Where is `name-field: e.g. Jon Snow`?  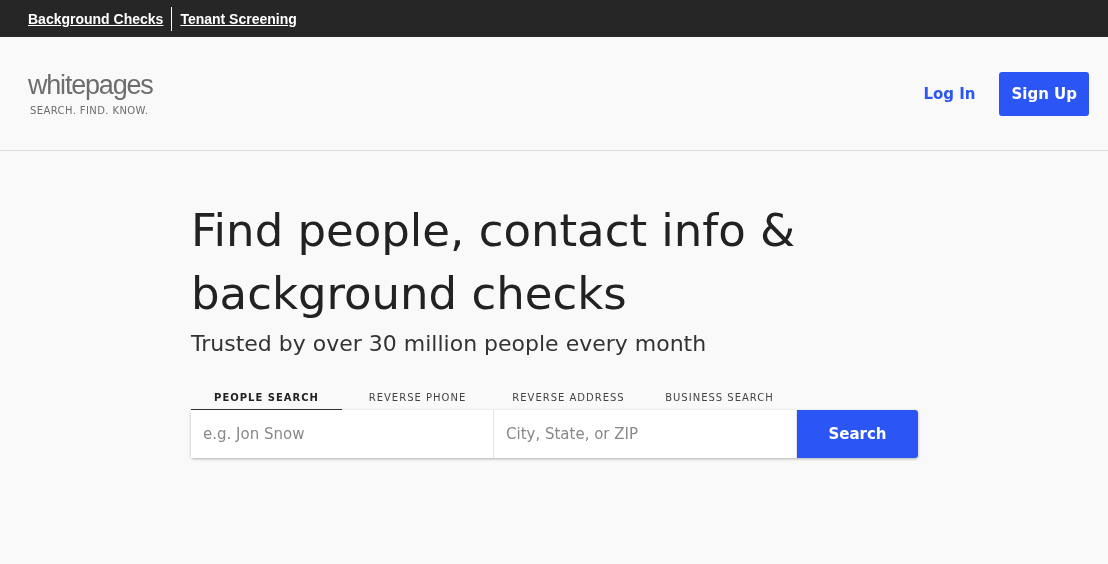 name-field: e.g. Jon Snow is located at coordinates (342, 434).